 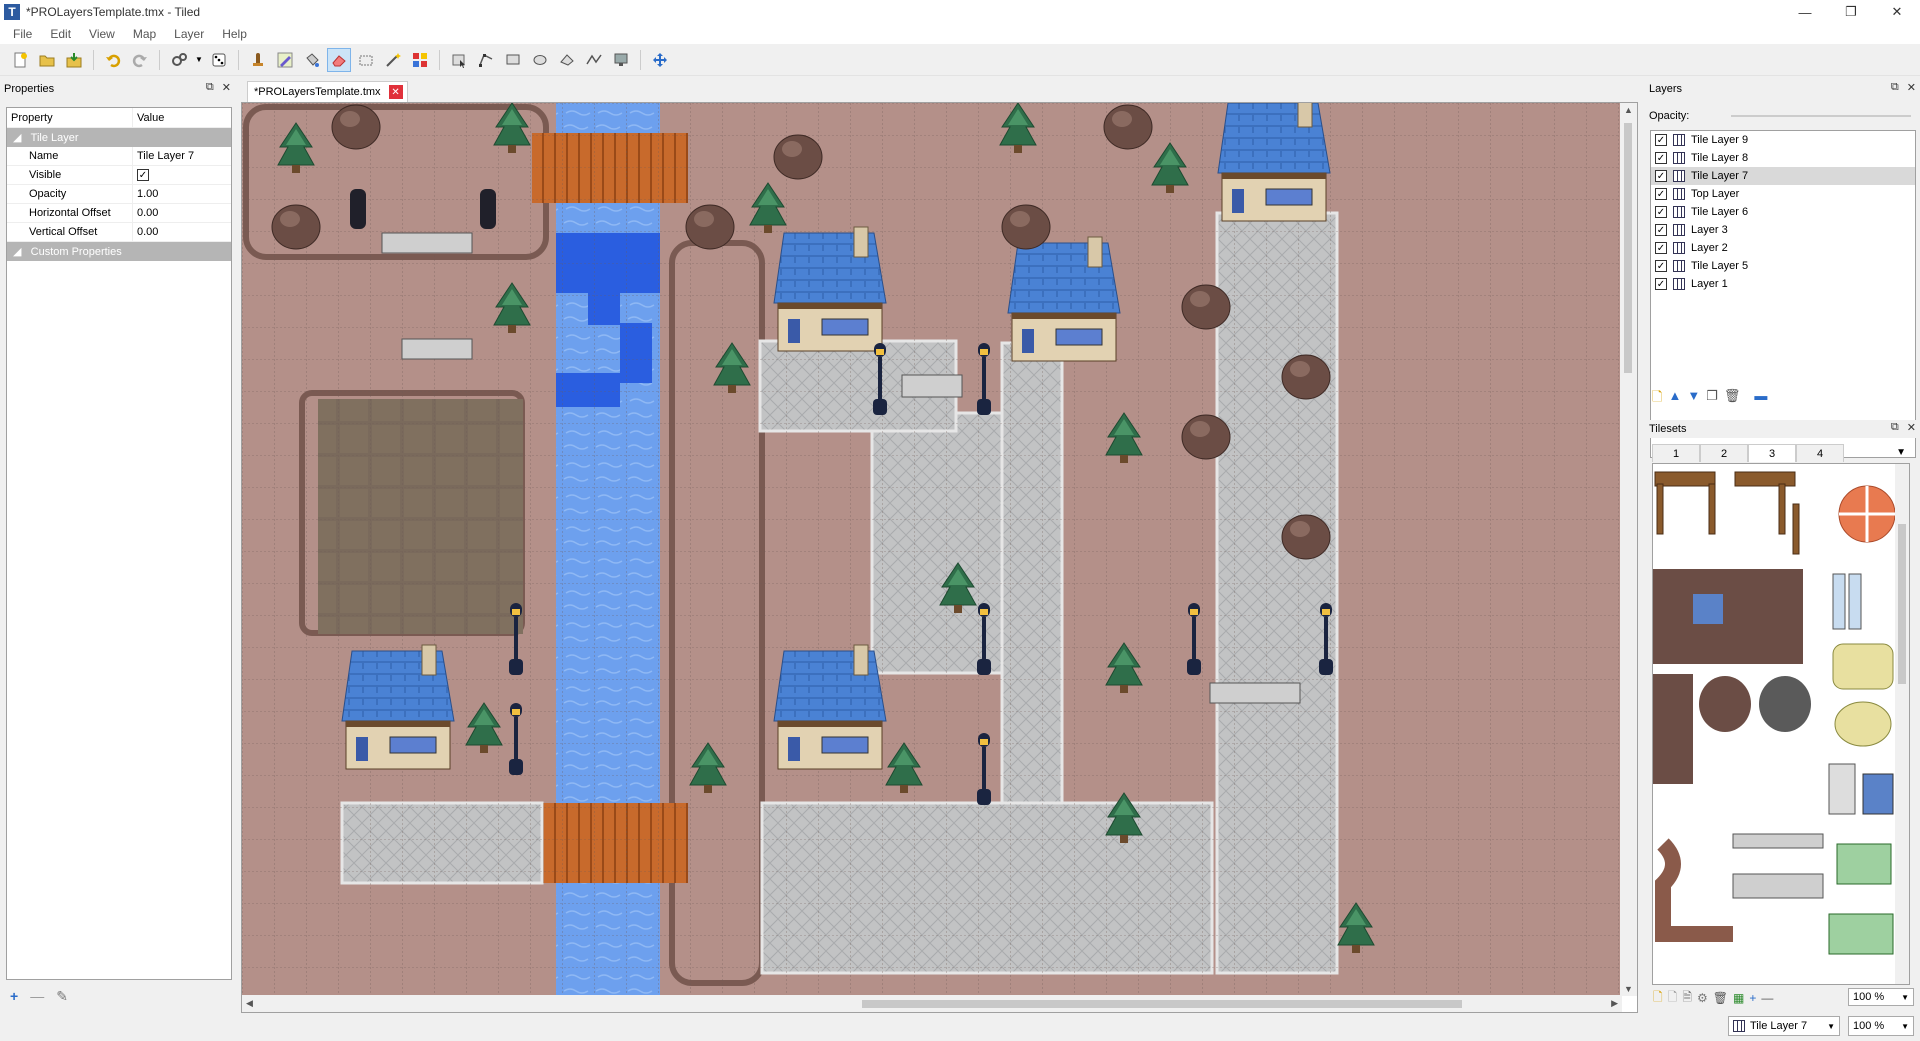 I want to click on magic-wand-icon, so click(x=393, y=60).